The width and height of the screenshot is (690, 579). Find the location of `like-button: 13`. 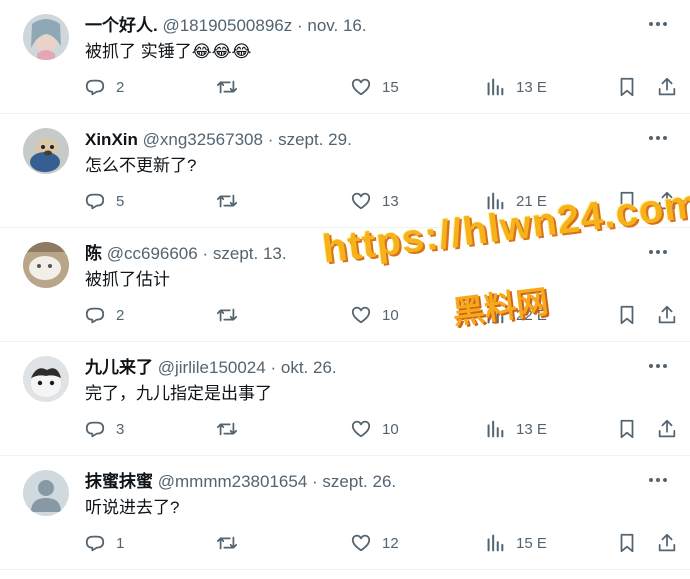

like-button: 13 is located at coordinates (374, 201).